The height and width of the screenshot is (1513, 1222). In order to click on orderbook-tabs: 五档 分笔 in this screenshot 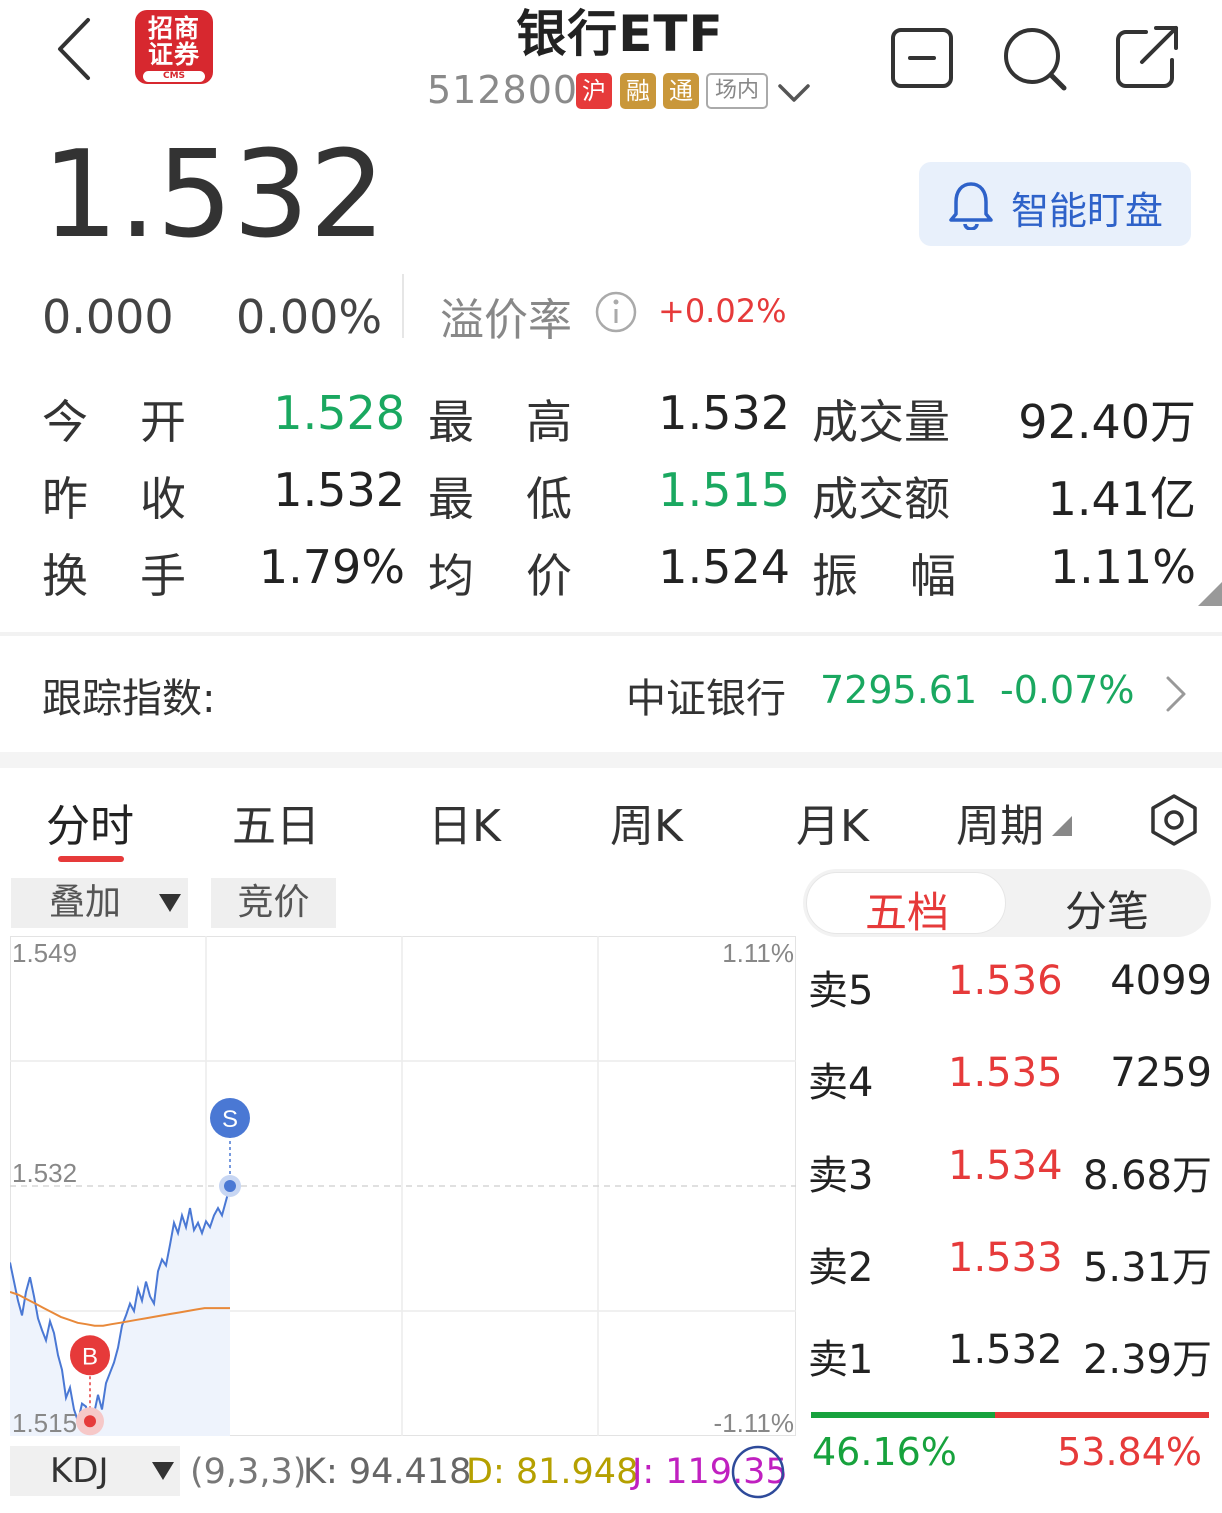, I will do `click(1007, 903)`.